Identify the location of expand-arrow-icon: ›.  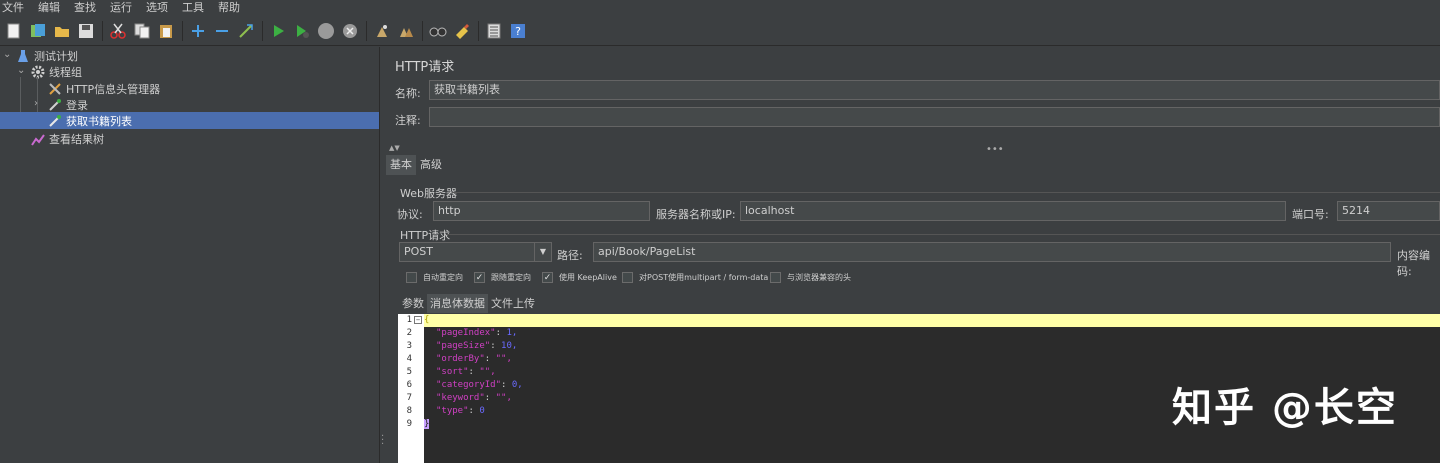
(36, 103).